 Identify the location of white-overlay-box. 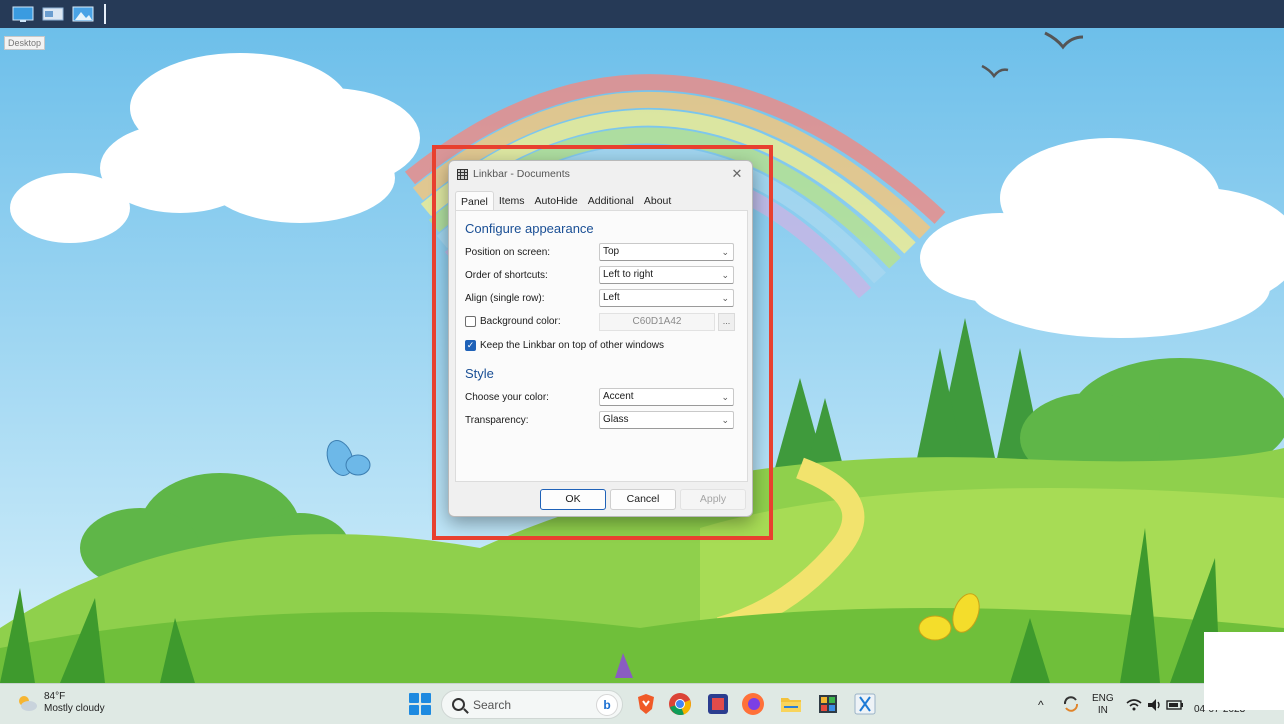
(1244, 671).